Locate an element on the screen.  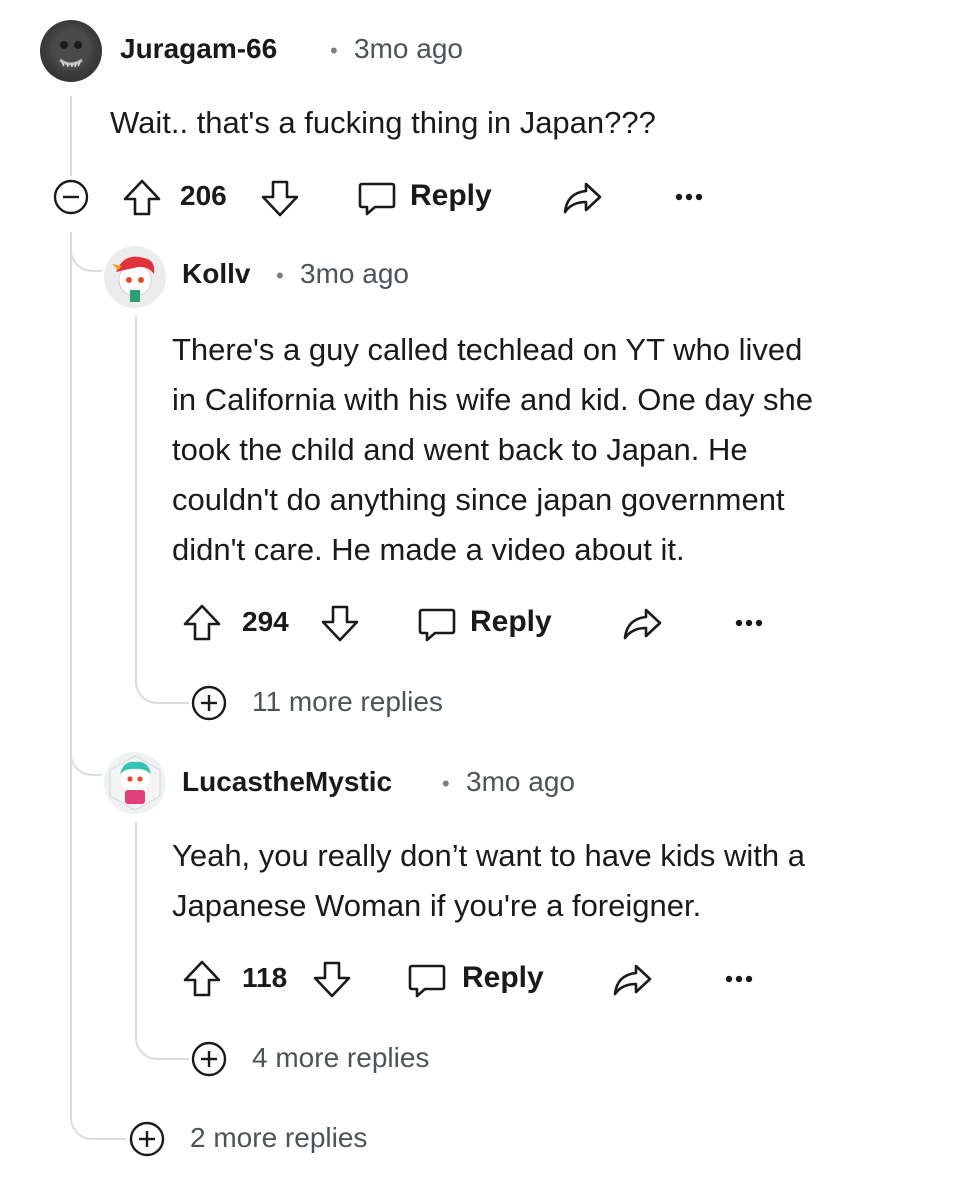
thread-connector-lucas is located at coordinates (86, 760).